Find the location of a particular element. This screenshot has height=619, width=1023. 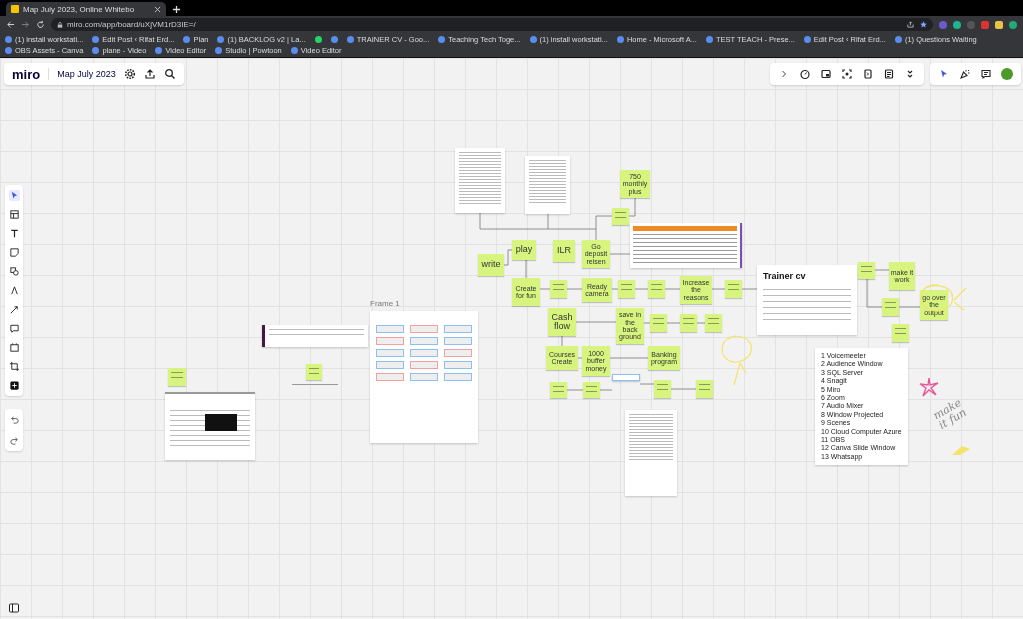

board-title: Map July 2023 is located at coordinates (86, 74).